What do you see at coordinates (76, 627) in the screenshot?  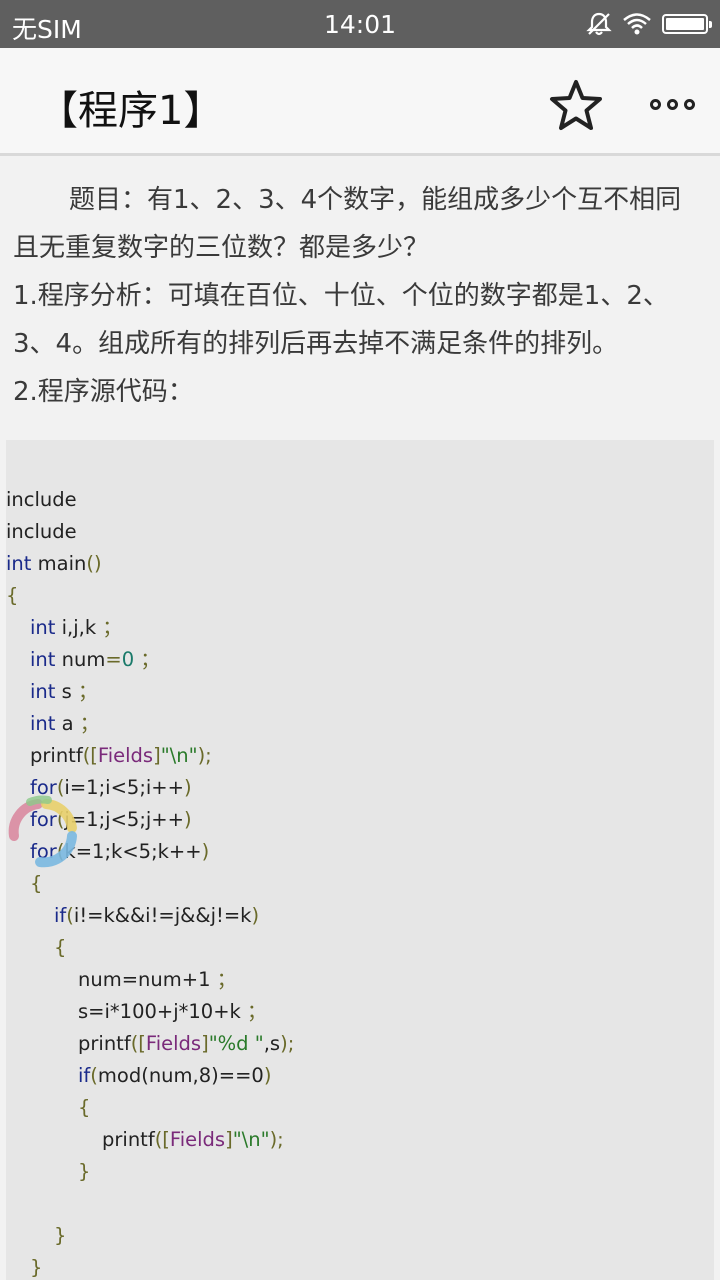 I see `code-line: int i,j,k ；` at bounding box center [76, 627].